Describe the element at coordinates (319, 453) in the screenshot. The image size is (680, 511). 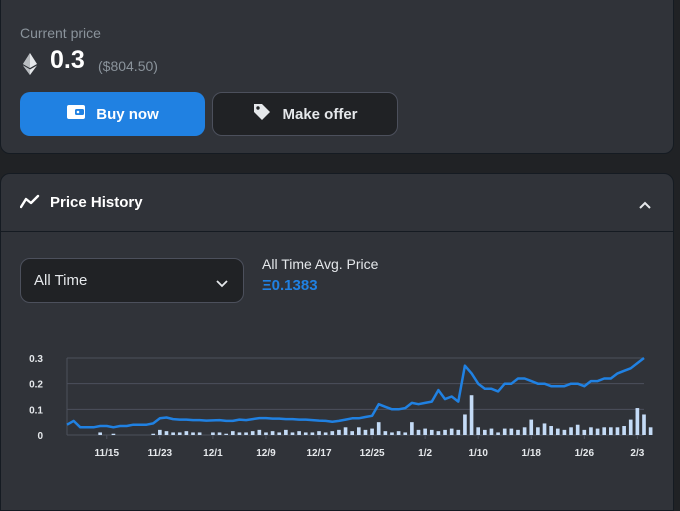
I see `x-tick-label: 12/17` at that location.